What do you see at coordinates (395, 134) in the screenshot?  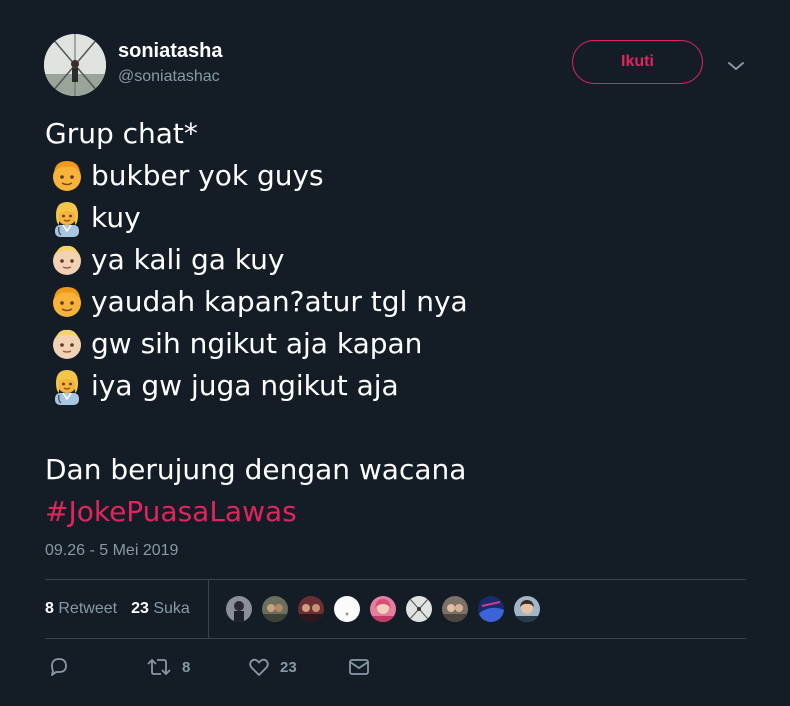 I see `tweet-line: Grup chat*` at bounding box center [395, 134].